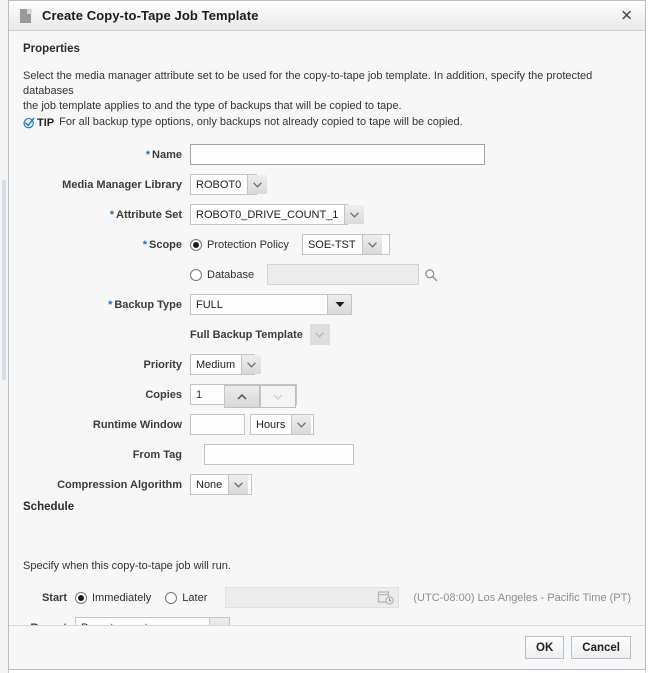 Image resolution: width=649 pixels, height=673 pixels. I want to click on start-label: Start, so click(54, 597).